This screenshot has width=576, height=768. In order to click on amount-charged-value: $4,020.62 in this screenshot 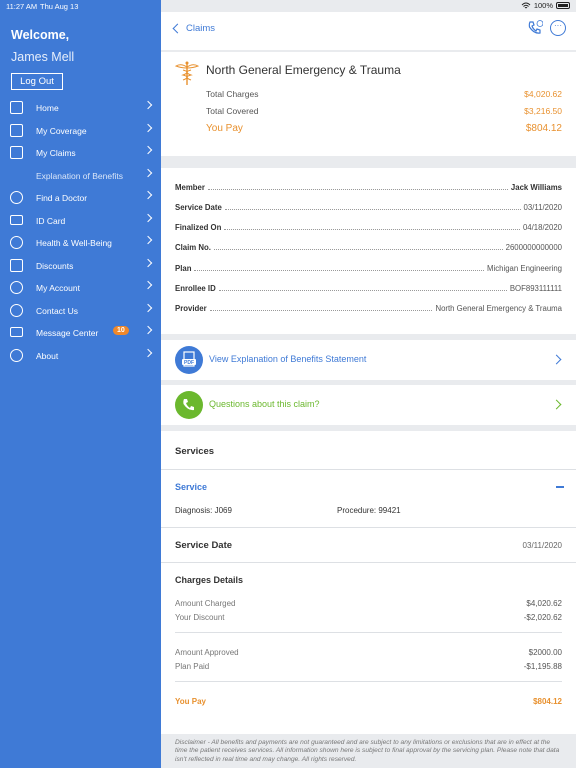, I will do `click(544, 603)`.